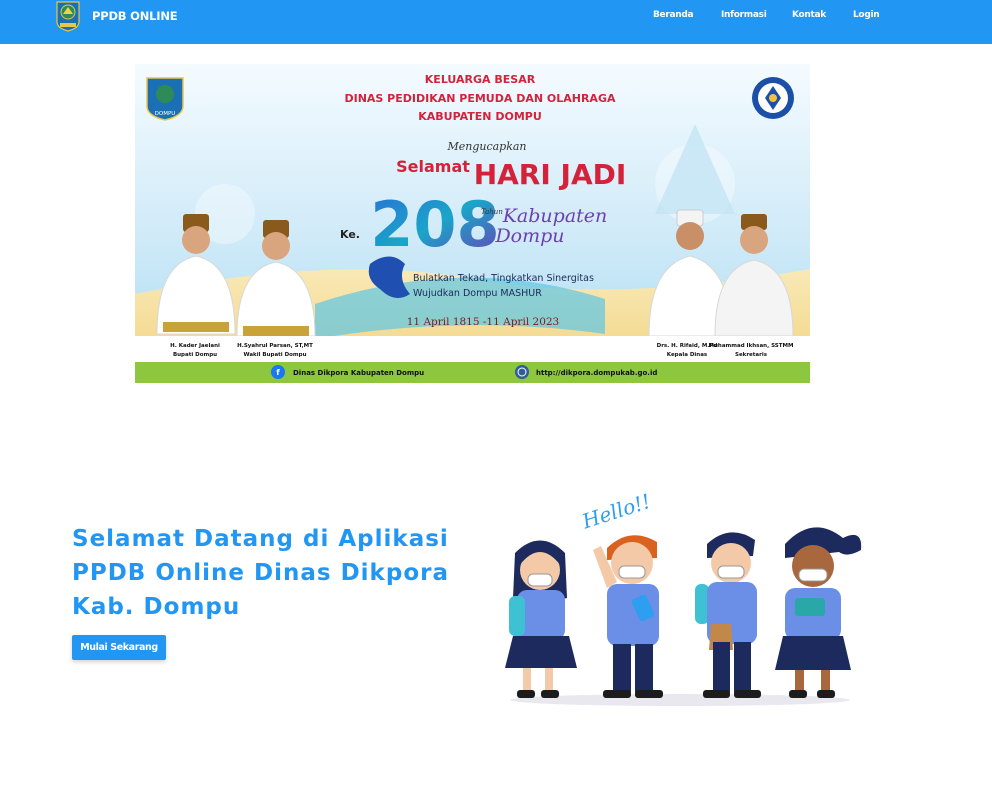 This screenshot has width=992, height=785. Describe the element at coordinates (135, 16) in the screenshot. I see `brand-title: PPDB ONLINE` at that location.